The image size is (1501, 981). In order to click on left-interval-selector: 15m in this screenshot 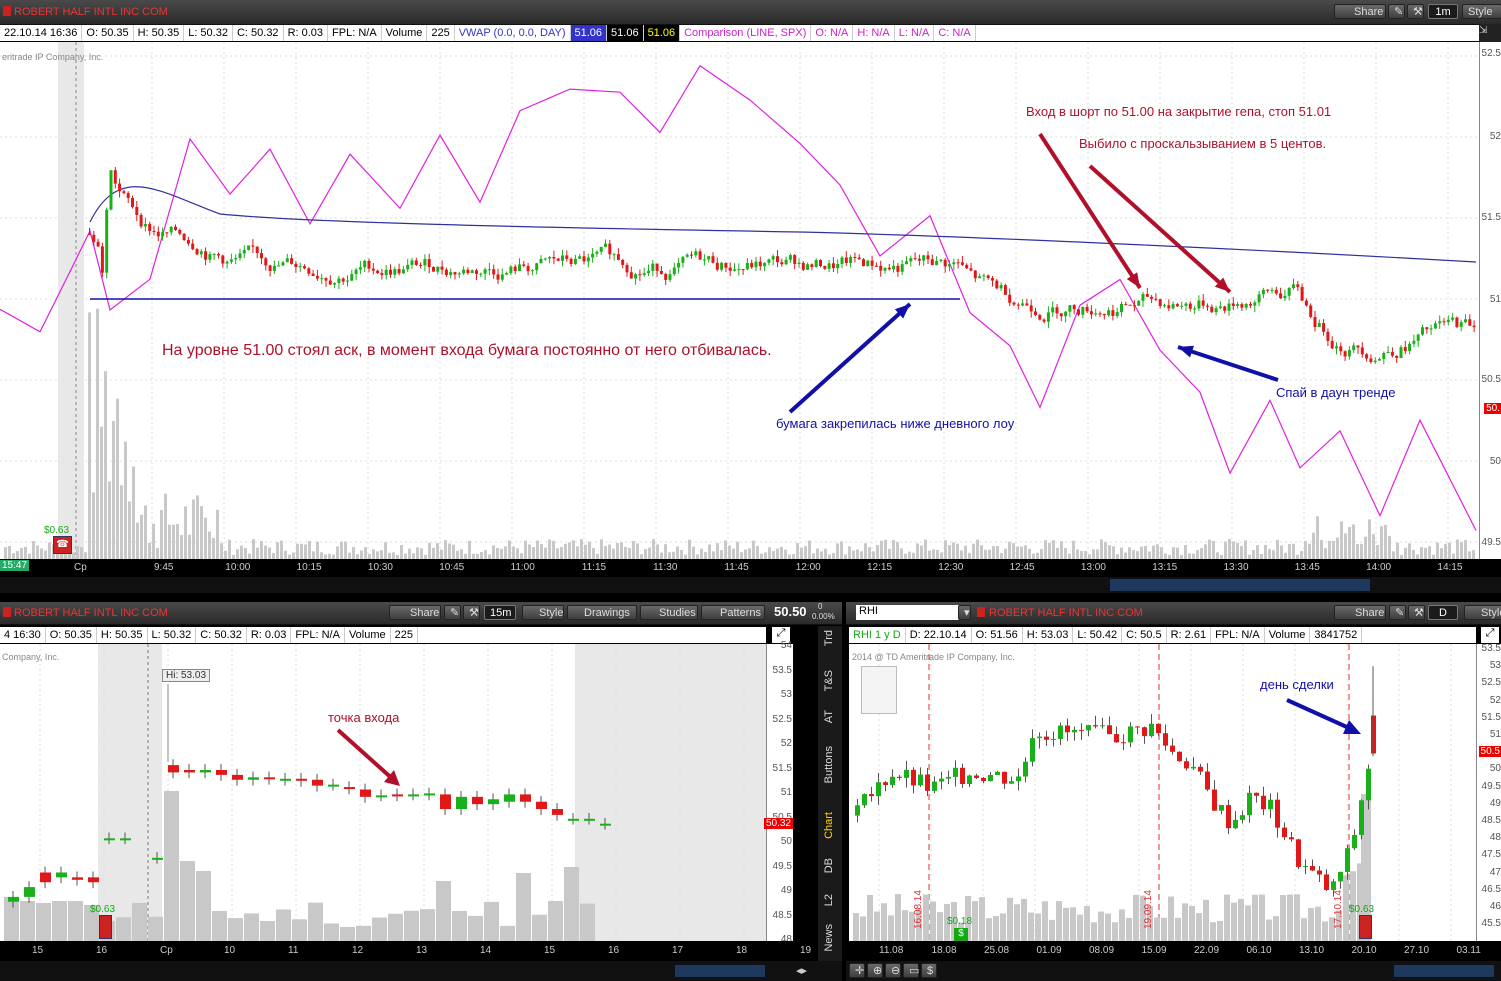, I will do `click(500, 612)`.